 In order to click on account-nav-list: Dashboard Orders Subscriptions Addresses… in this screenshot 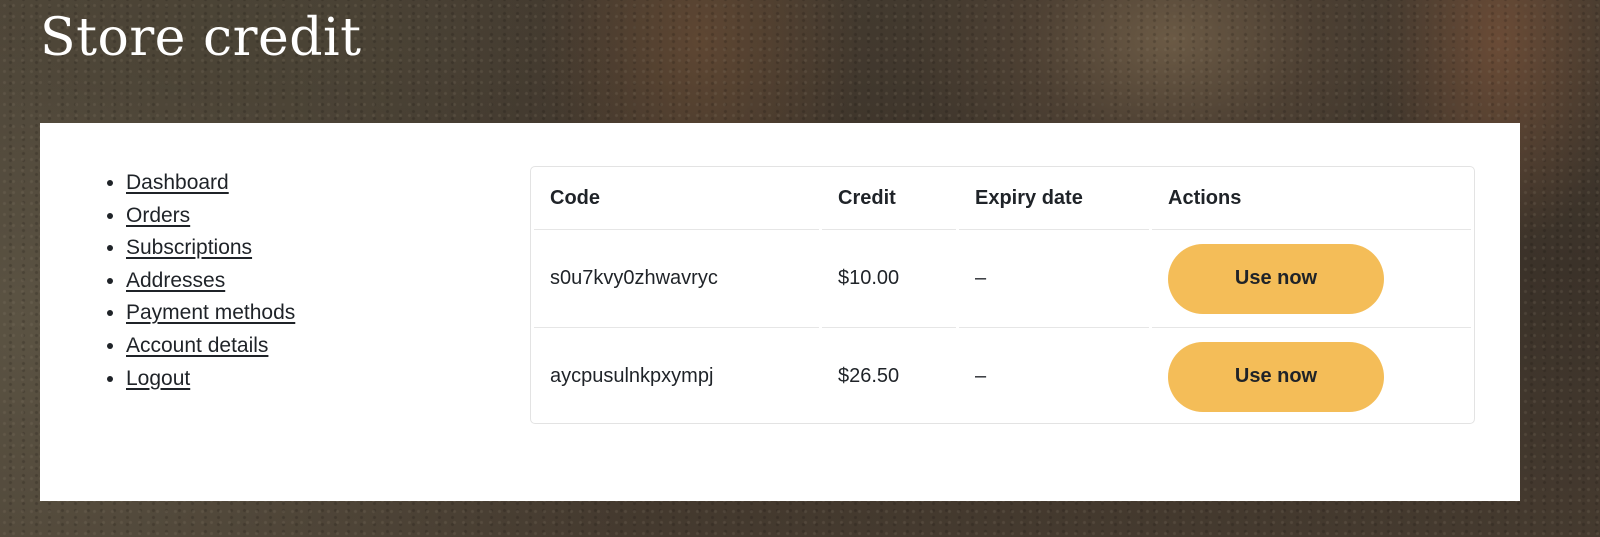, I will do `click(288, 281)`.